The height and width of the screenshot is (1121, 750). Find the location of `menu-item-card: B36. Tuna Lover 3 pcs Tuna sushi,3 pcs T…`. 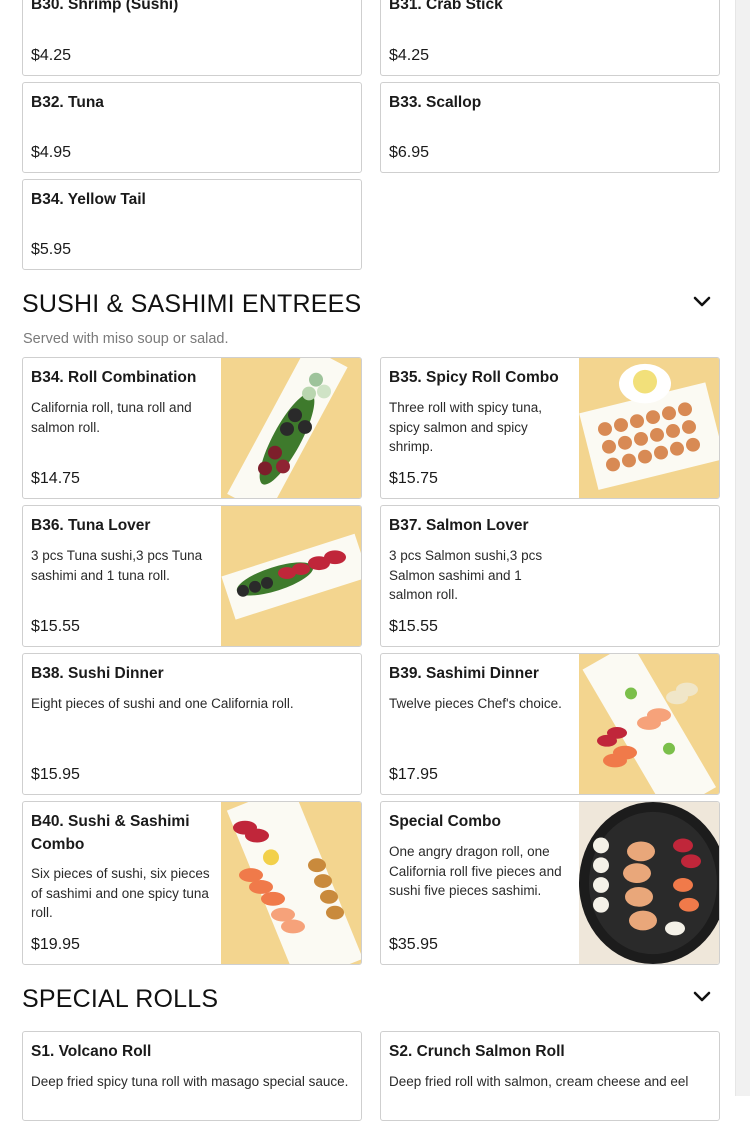

menu-item-card: B36. Tuna Lover 3 pcs Tuna sushi,3 pcs T… is located at coordinates (192, 576).